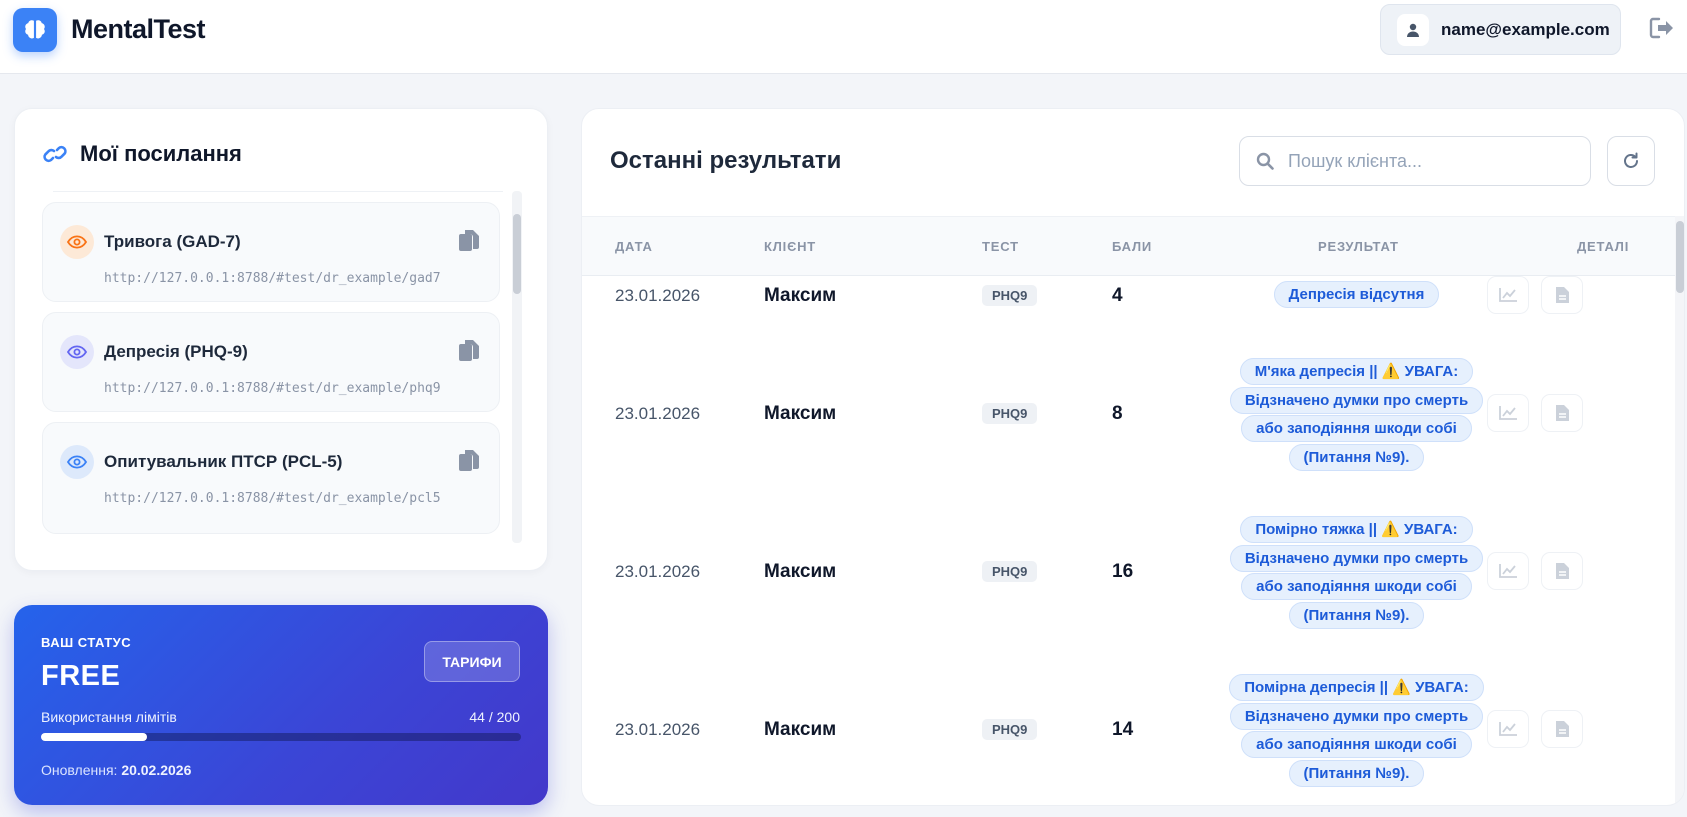 The image size is (1687, 817). Describe the element at coordinates (1603, 246) in the screenshot. I see `column-details: ДЕТАЛІ` at that location.